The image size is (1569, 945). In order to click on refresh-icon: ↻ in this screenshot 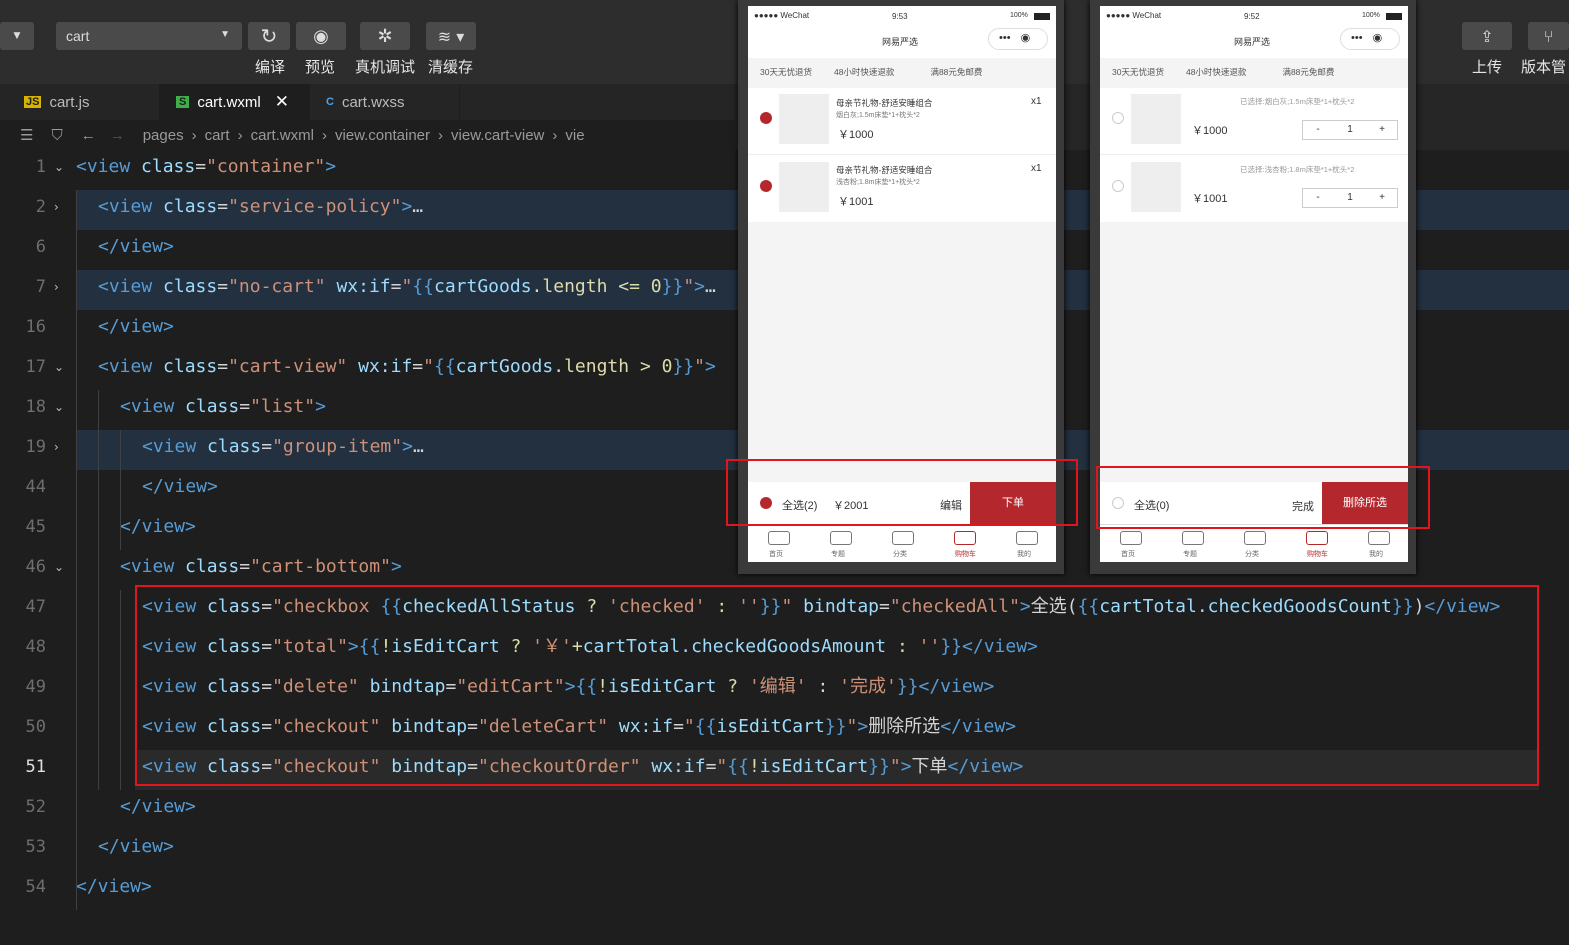, I will do `click(269, 36)`.